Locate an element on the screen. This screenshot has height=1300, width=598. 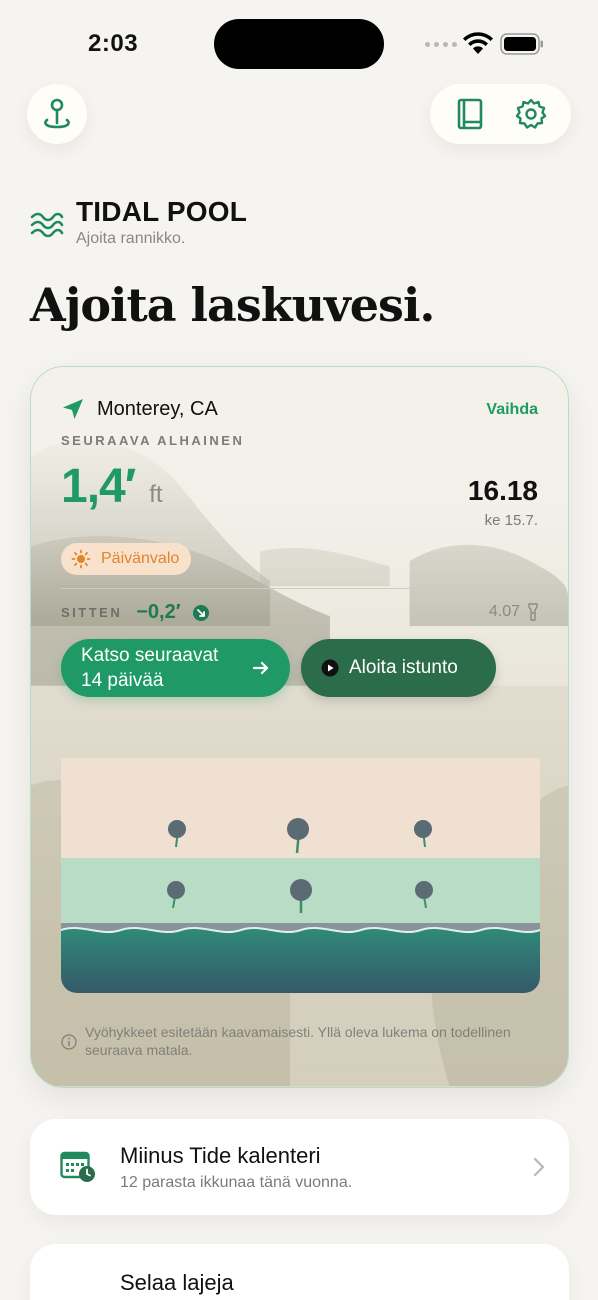
guide-book-button is located at coordinates (470, 114).